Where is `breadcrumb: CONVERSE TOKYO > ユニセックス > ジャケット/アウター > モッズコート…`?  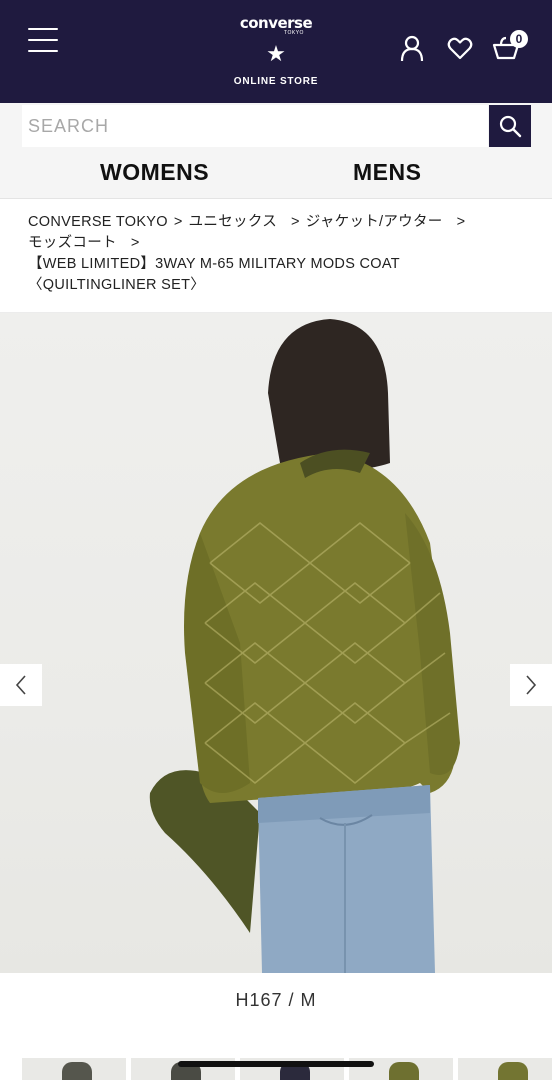
breadcrumb: CONVERSE TOKYO > ユニセックス > ジャケット/アウター > モッズコート… is located at coordinates (278, 254).